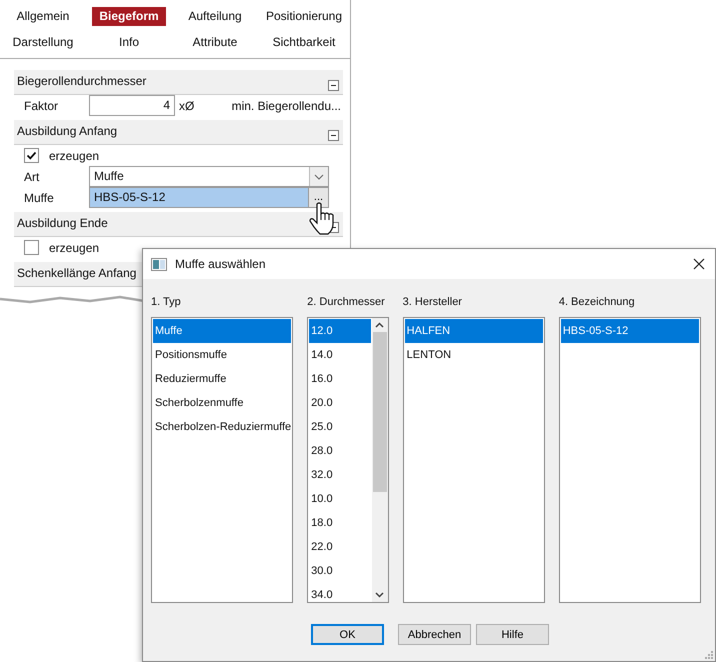  What do you see at coordinates (129, 42) in the screenshot?
I see `tab: Info` at bounding box center [129, 42].